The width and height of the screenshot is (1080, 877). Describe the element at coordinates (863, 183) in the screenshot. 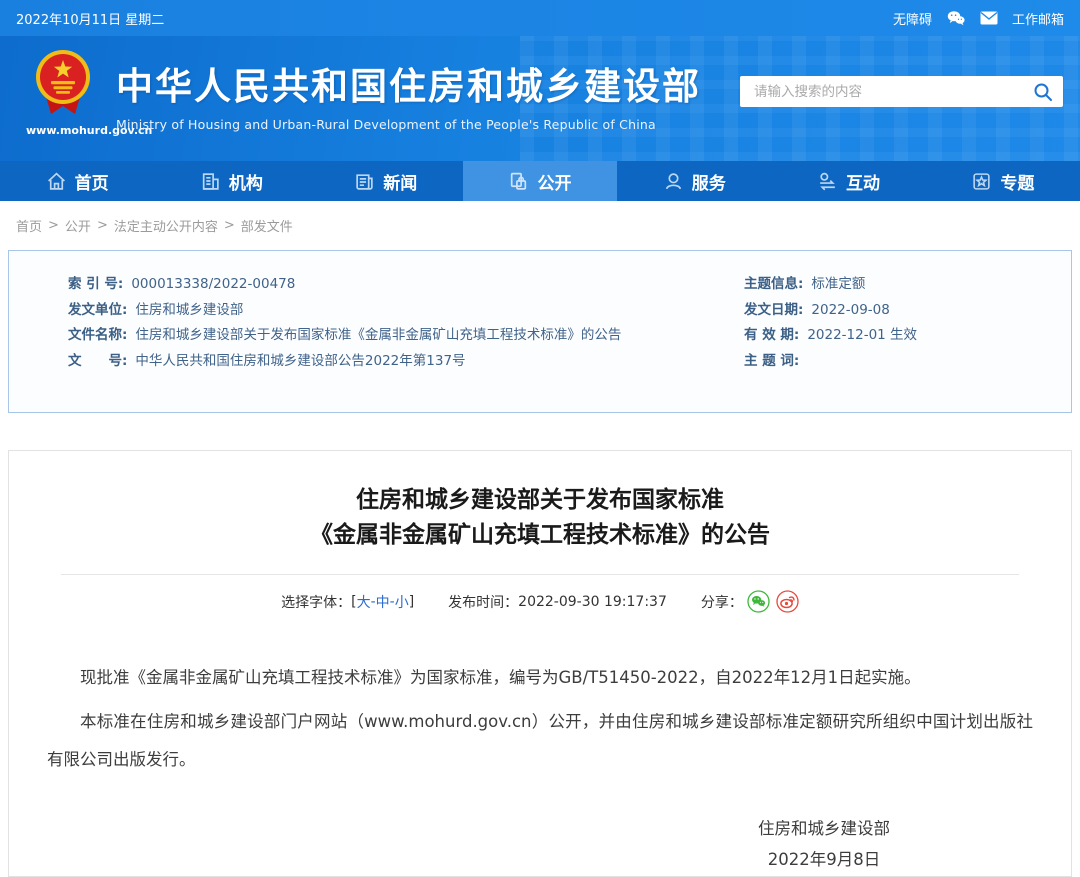

I see `nav-label: 互动` at that location.